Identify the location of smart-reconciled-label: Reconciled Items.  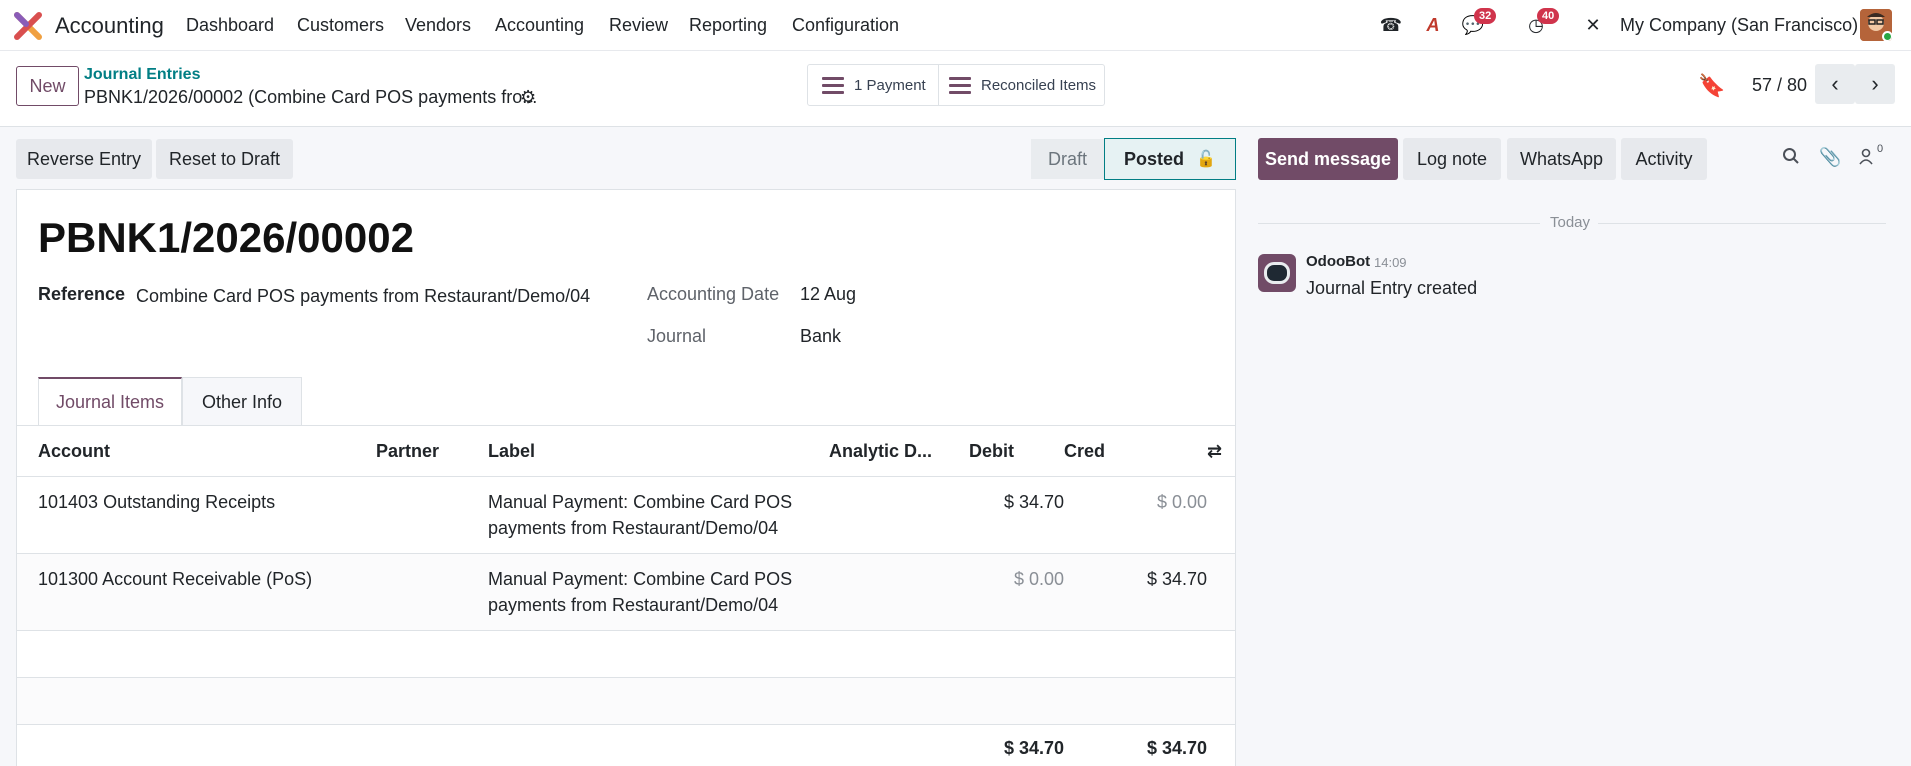
(1039, 85).